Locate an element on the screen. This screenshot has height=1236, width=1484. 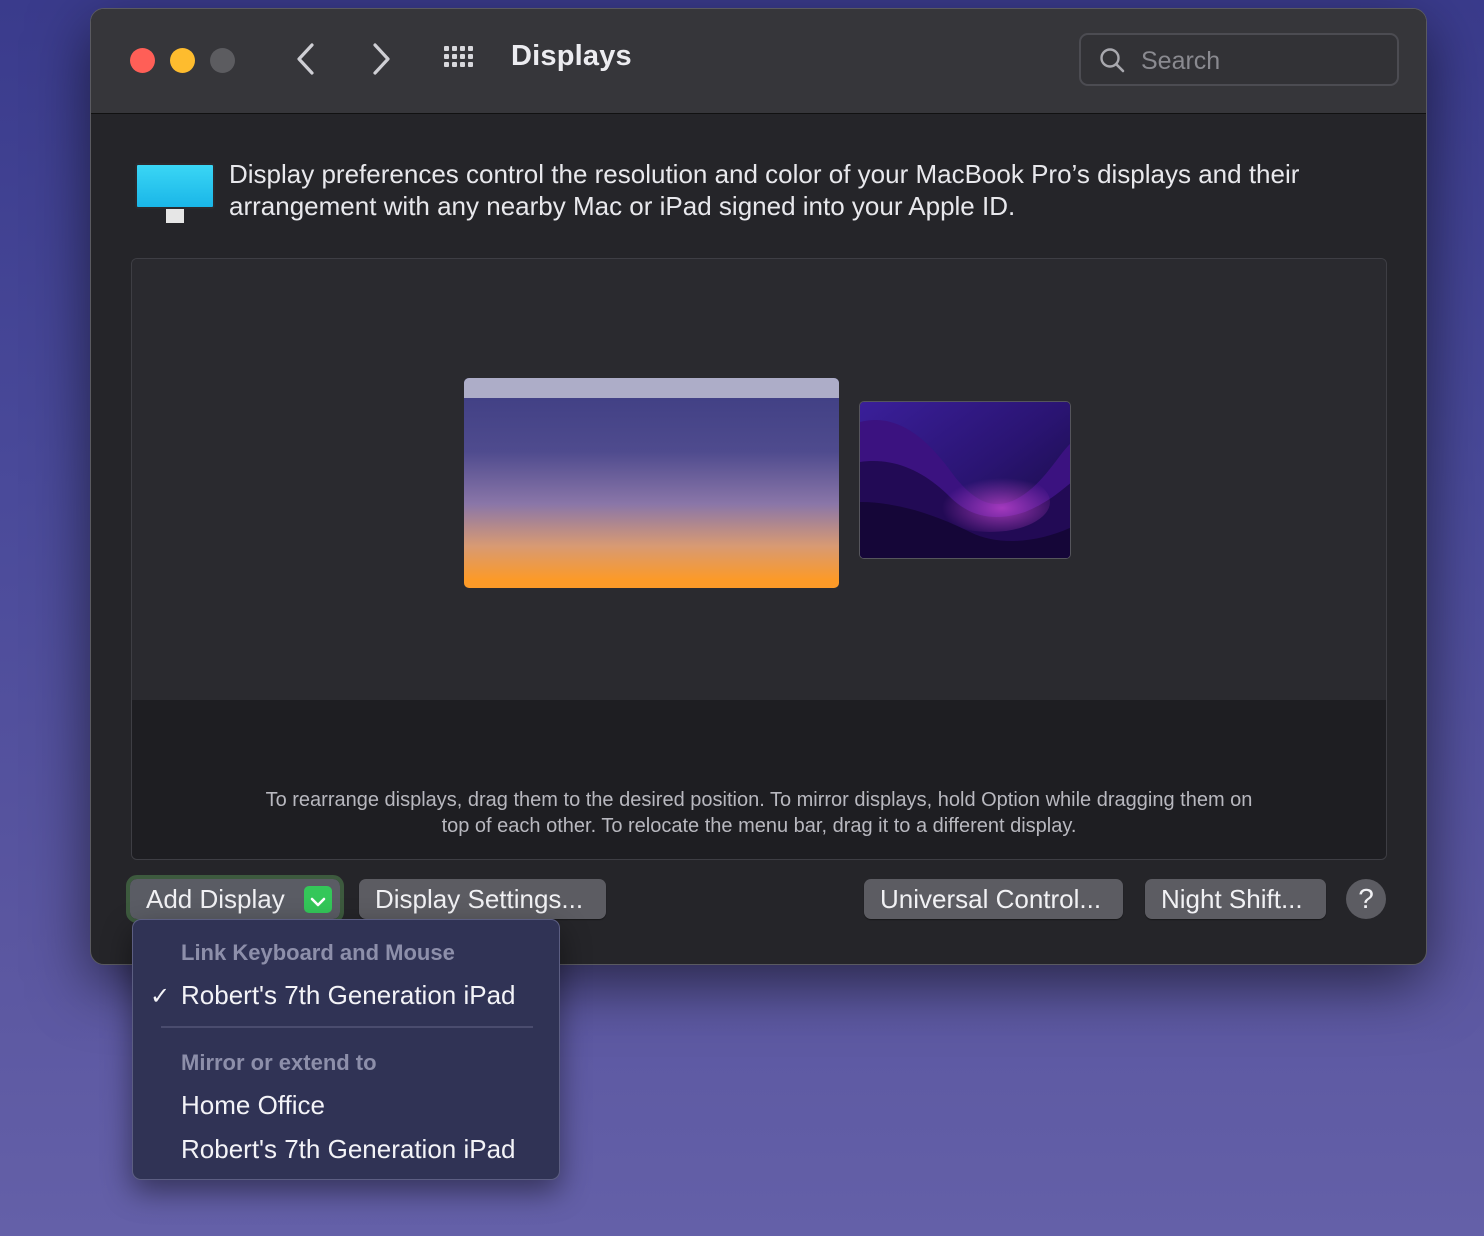
checkmark-icon: ✓ is located at coordinates (160, 996).